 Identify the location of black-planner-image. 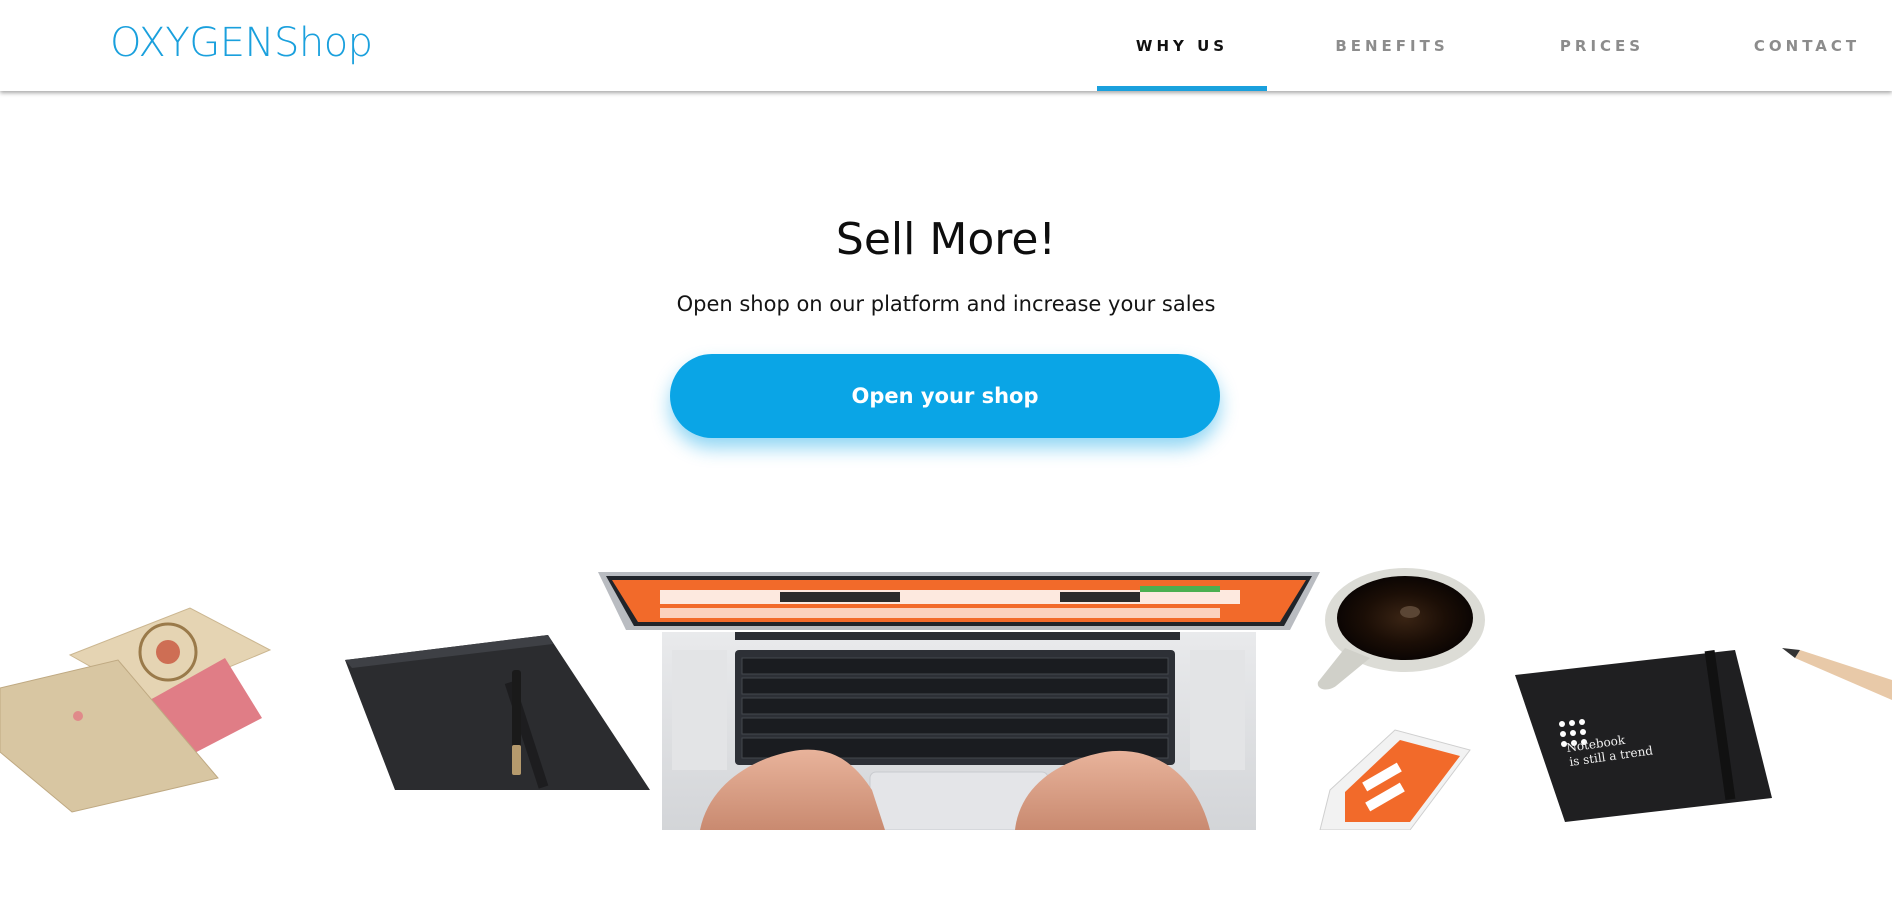
(497, 712).